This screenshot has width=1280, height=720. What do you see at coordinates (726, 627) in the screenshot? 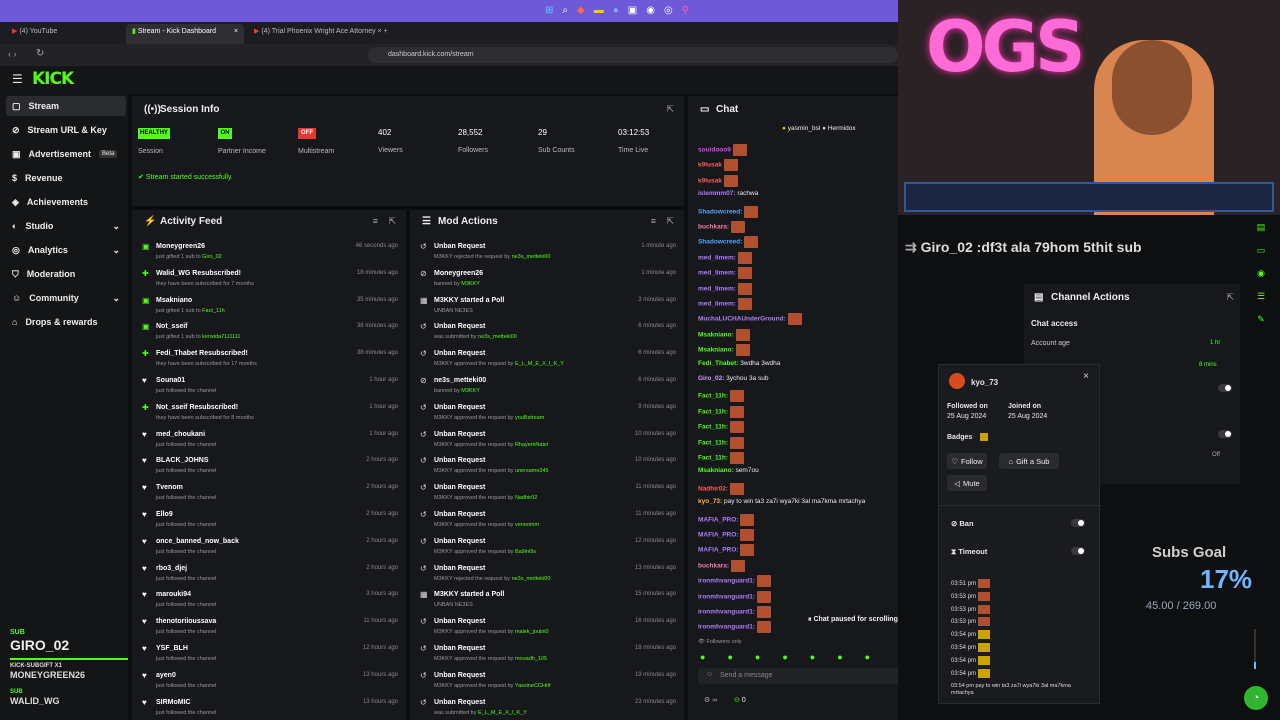
I see `chat-username: ironmhvanguard1:` at bounding box center [726, 627].